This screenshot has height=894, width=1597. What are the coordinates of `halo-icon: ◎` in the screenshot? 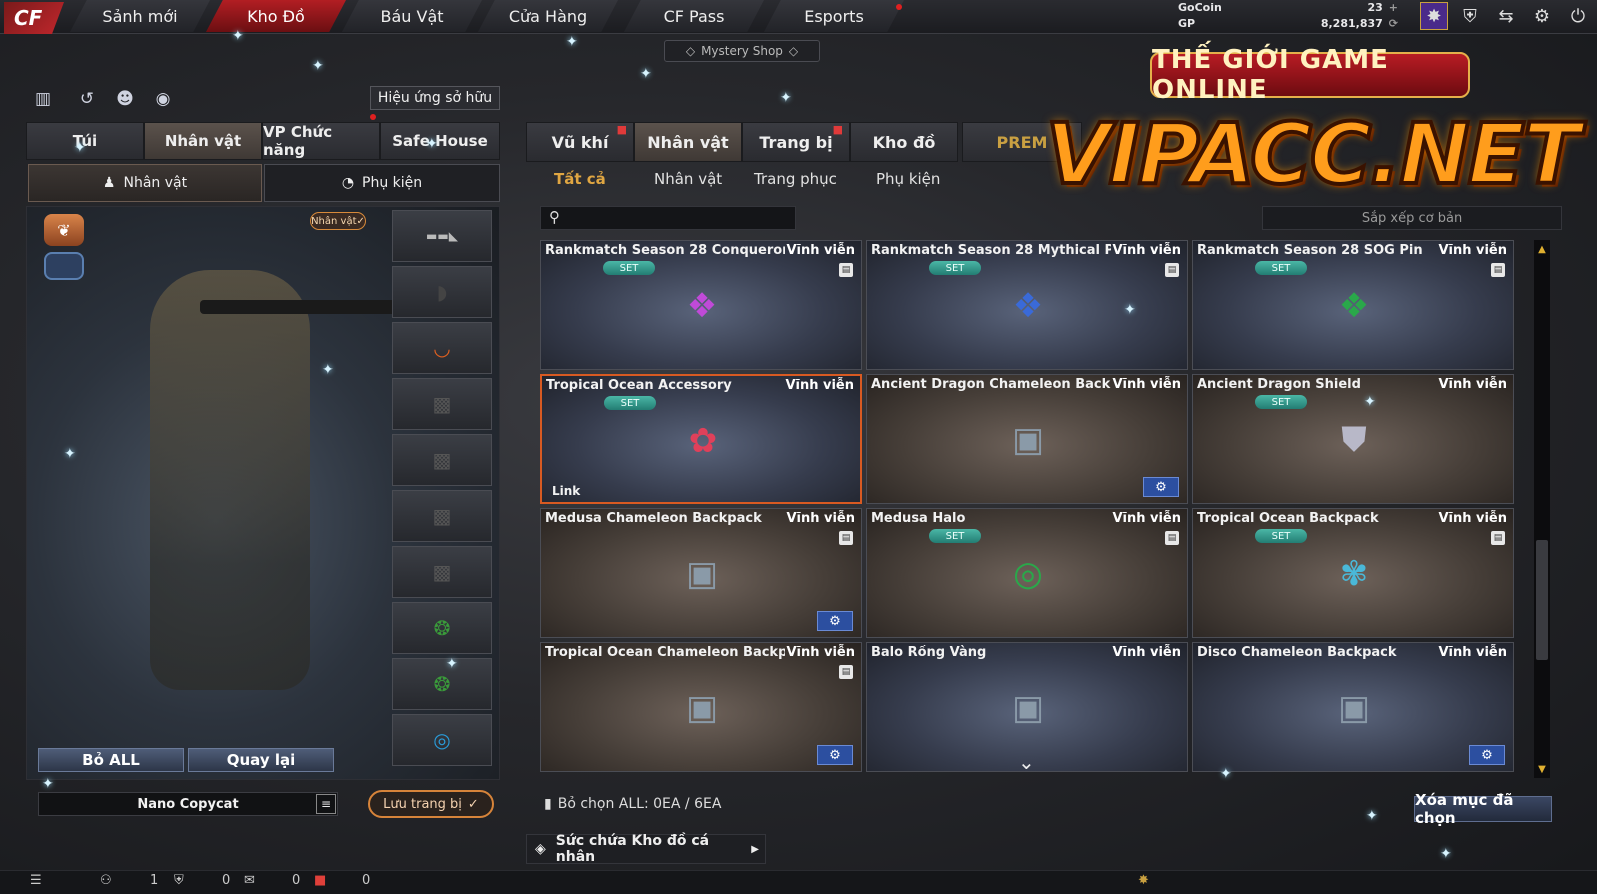 It's located at (442, 740).